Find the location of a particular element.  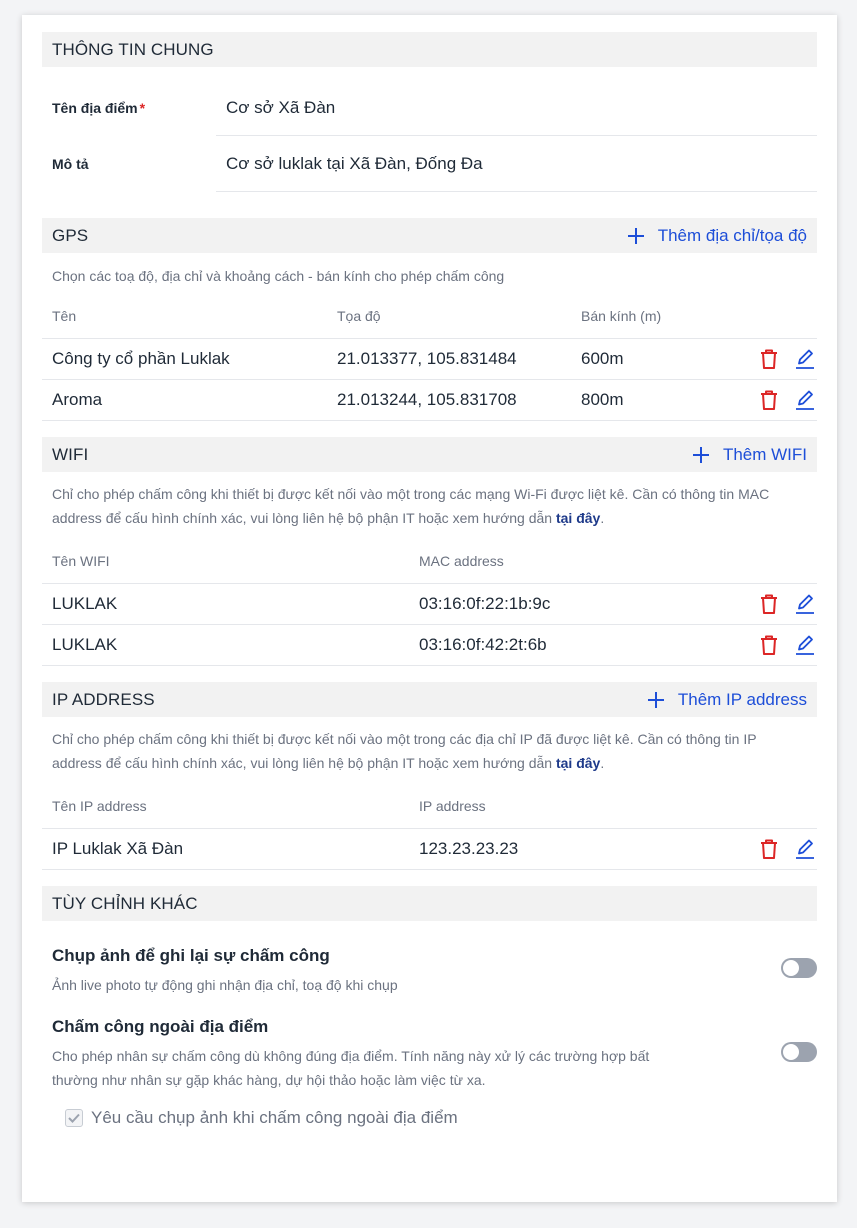

general-section-title: THÔNG TIN CHUNG is located at coordinates (133, 49).